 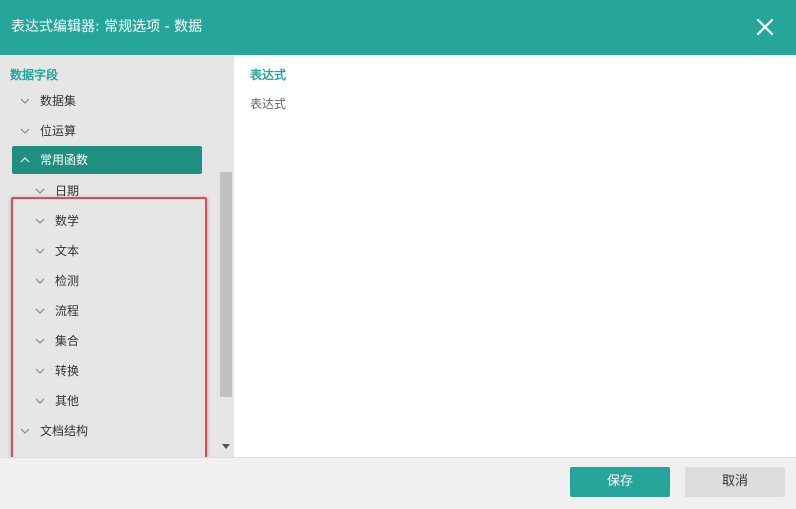 I want to click on tree-item-label: 文本, so click(x=67, y=251).